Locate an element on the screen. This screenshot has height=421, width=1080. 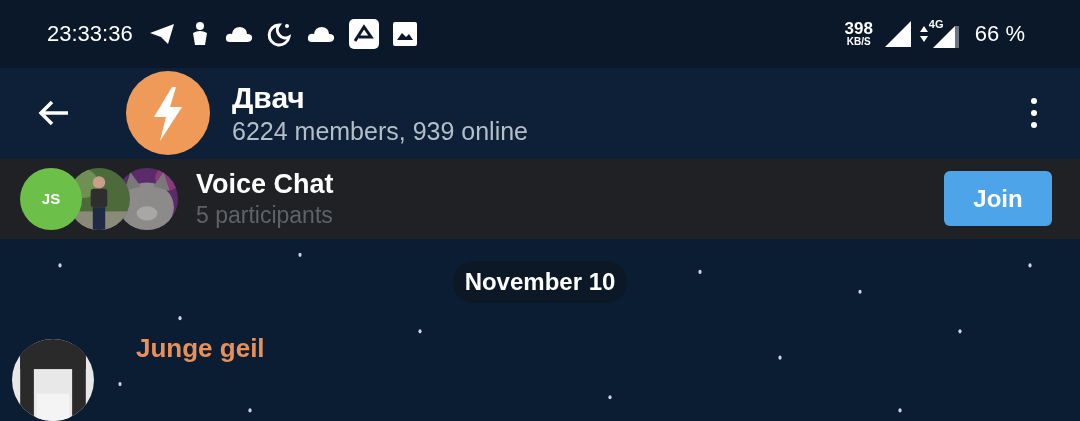
speed-unit: KB/S is located at coordinates (858, 42).